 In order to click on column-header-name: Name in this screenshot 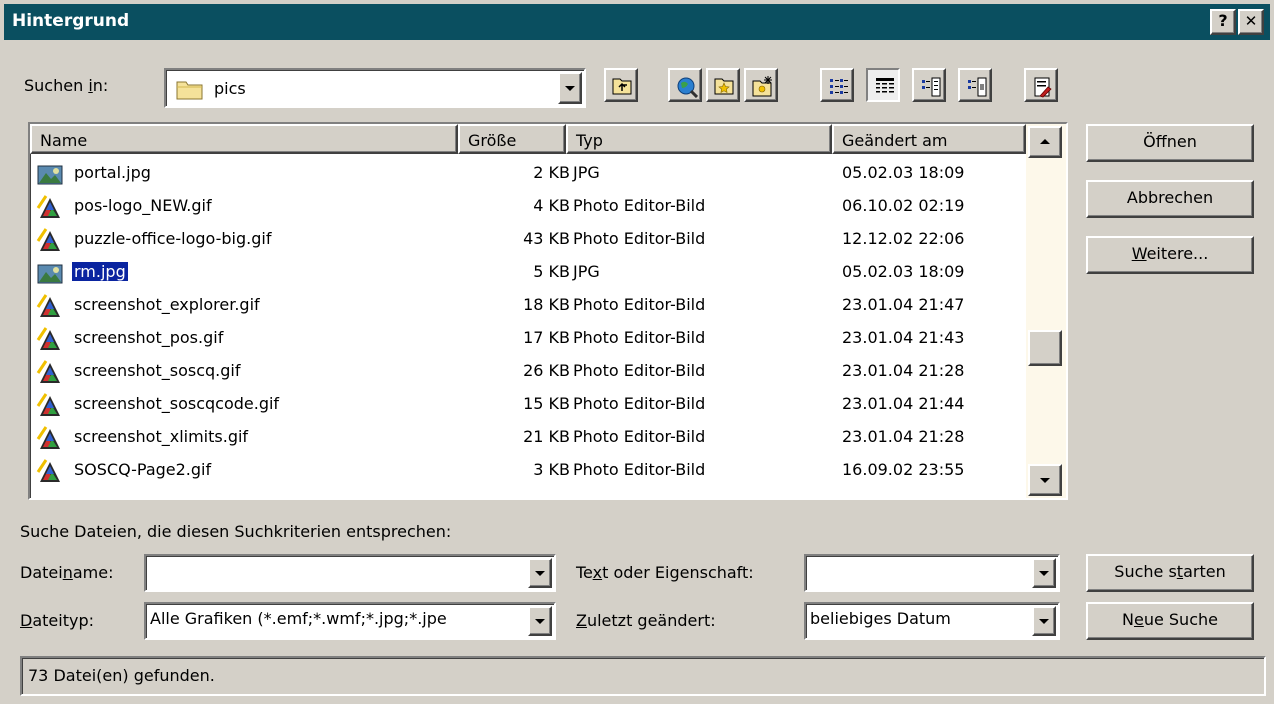, I will do `click(244, 139)`.